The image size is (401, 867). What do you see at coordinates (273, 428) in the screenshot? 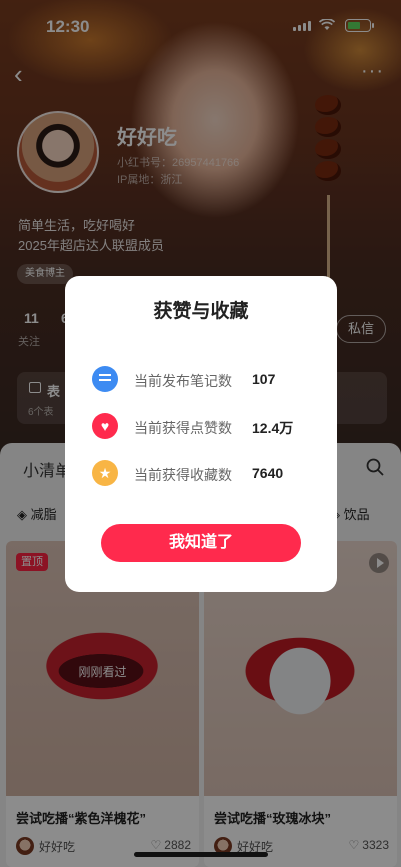
I see `stat-value: 12.4万` at bounding box center [273, 428].